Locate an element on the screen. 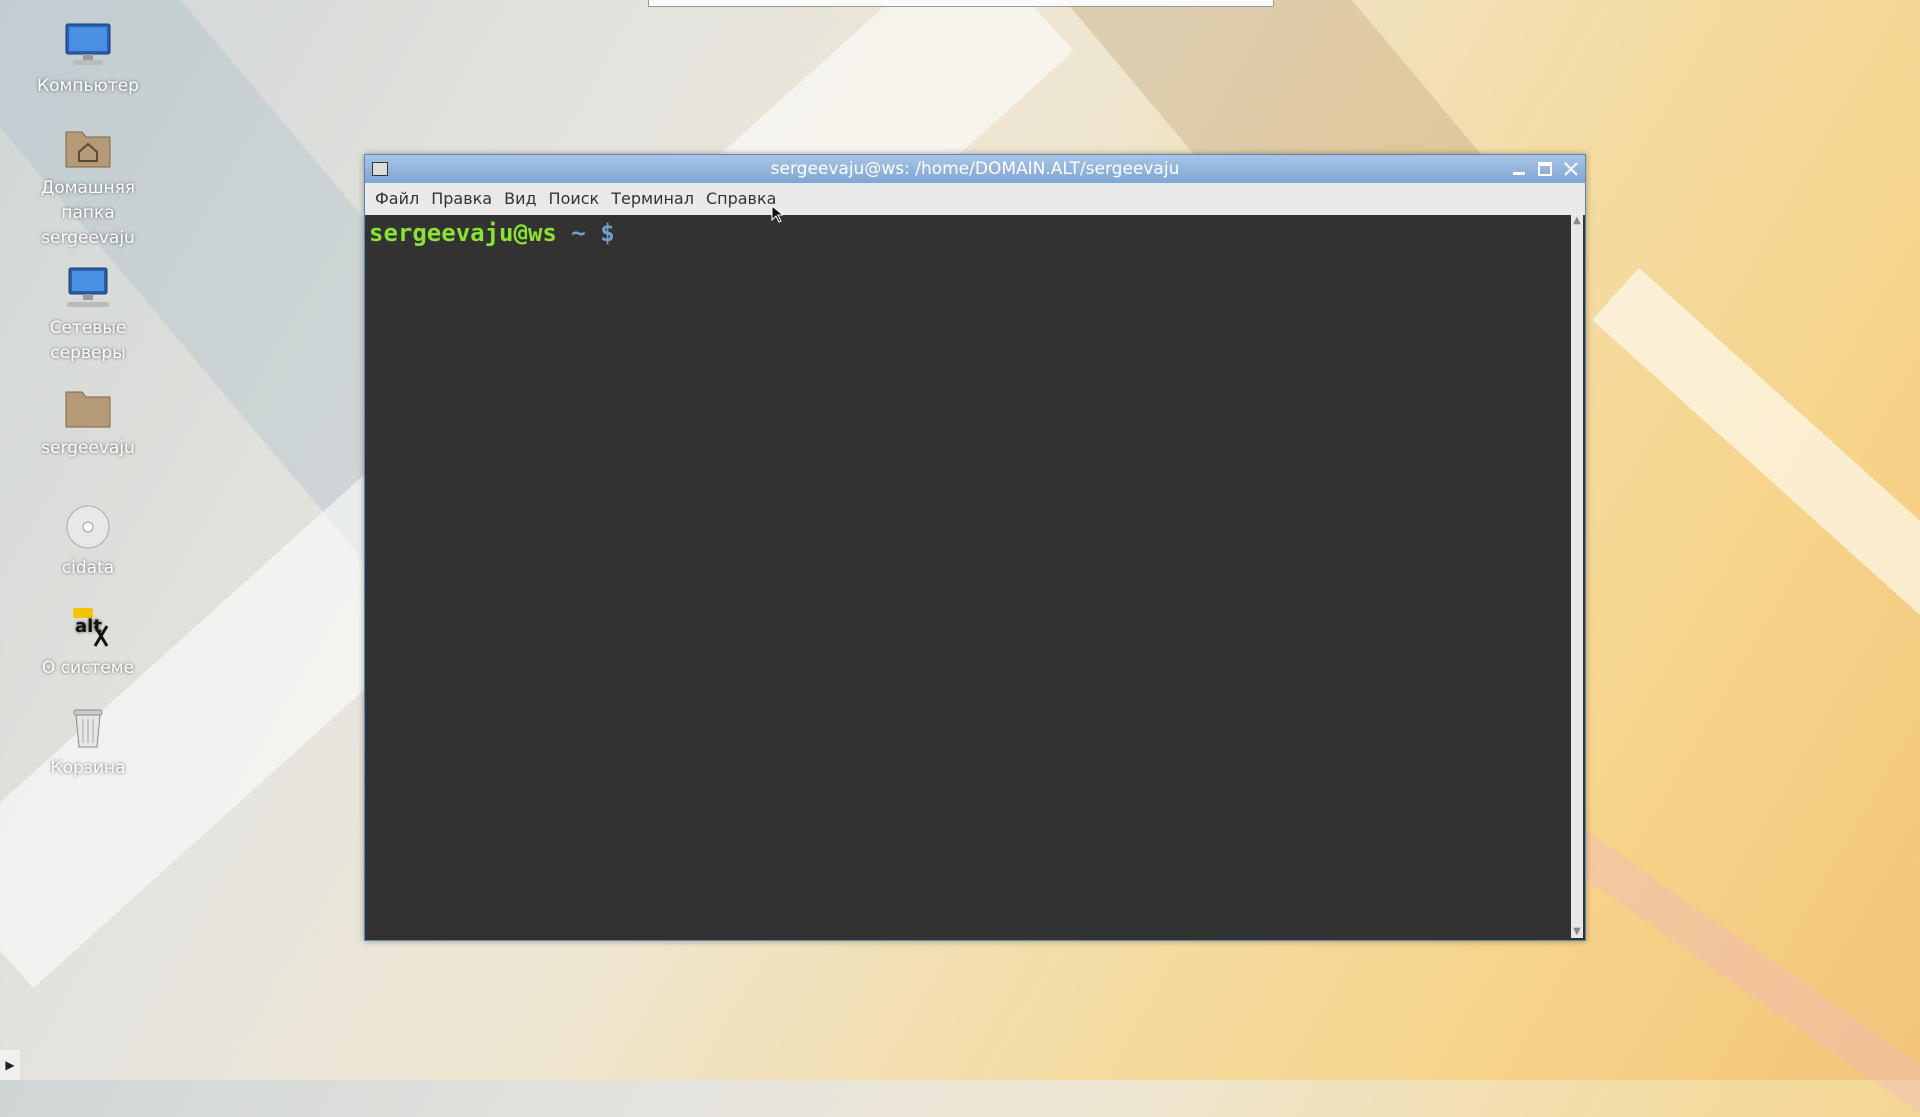 This screenshot has height=1117, width=1920. menu-search: Поиск is located at coordinates (574, 199).